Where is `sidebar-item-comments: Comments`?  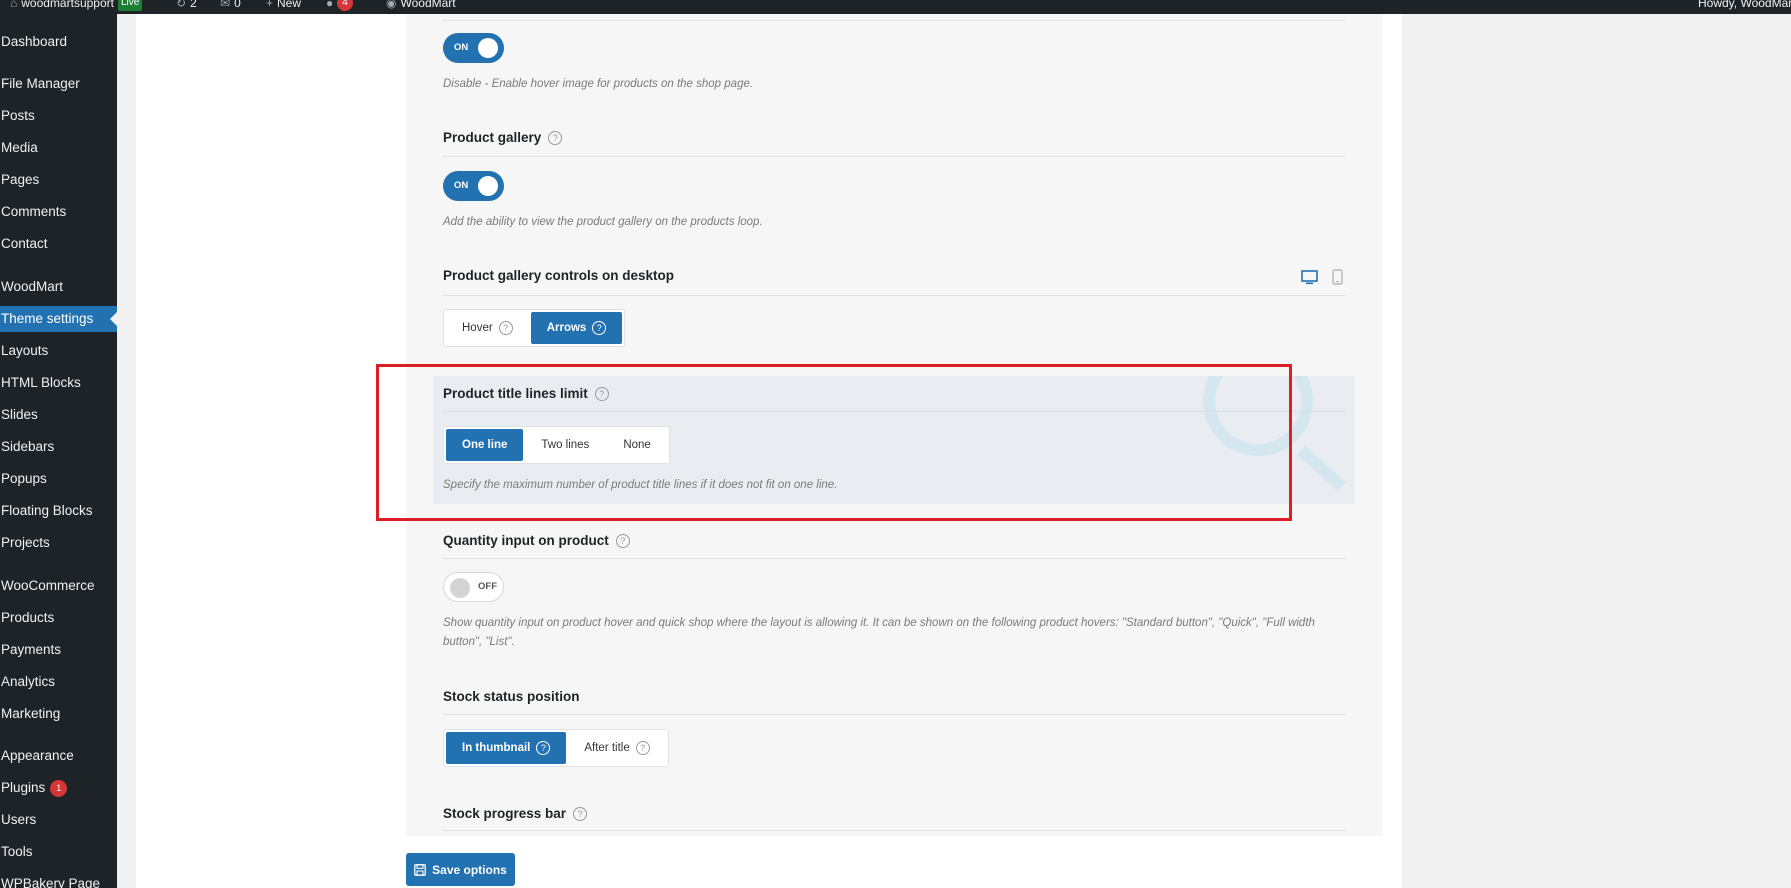 sidebar-item-comments: Comments is located at coordinates (58, 212).